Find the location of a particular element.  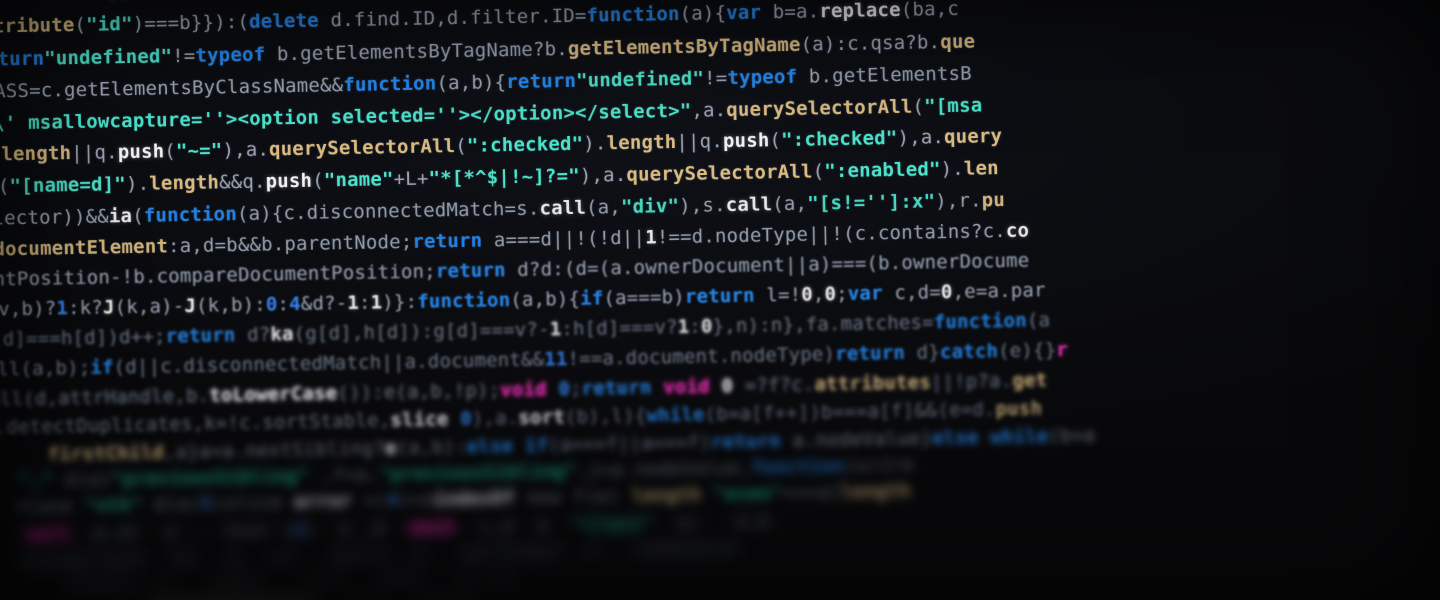

code-token-num: 5 is located at coordinates (206, 503).